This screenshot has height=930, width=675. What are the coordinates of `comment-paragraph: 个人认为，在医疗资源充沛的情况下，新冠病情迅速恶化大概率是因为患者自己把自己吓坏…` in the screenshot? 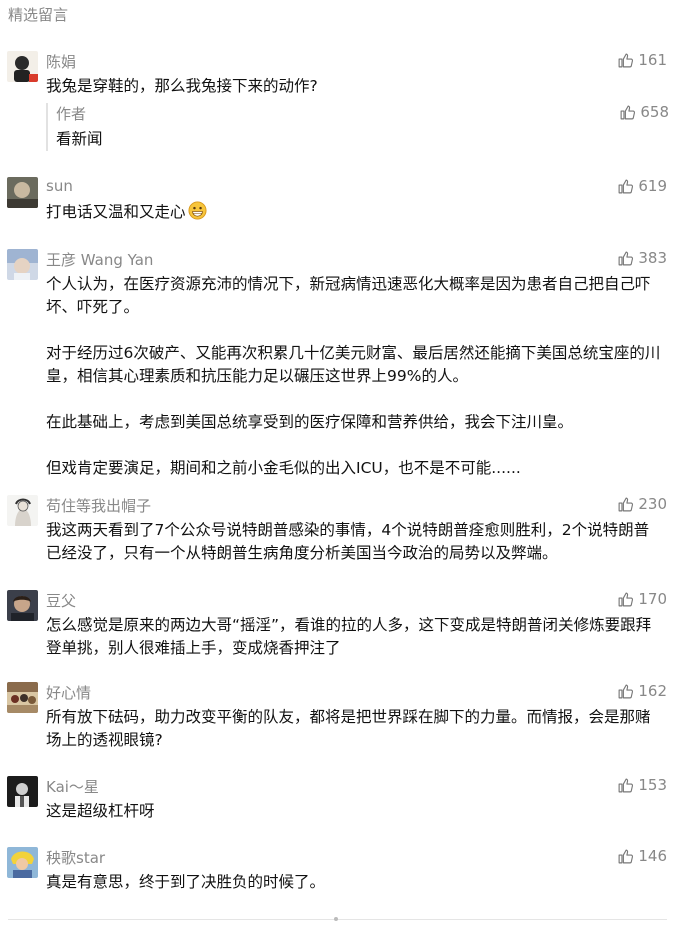 It's located at (348, 295).